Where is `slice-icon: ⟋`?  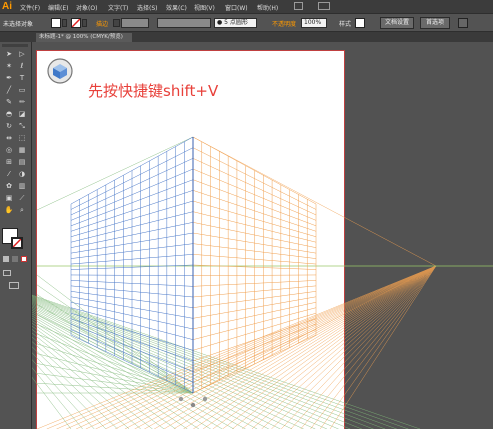
slice-icon: ⟋ is located at coordinates (22, 198).